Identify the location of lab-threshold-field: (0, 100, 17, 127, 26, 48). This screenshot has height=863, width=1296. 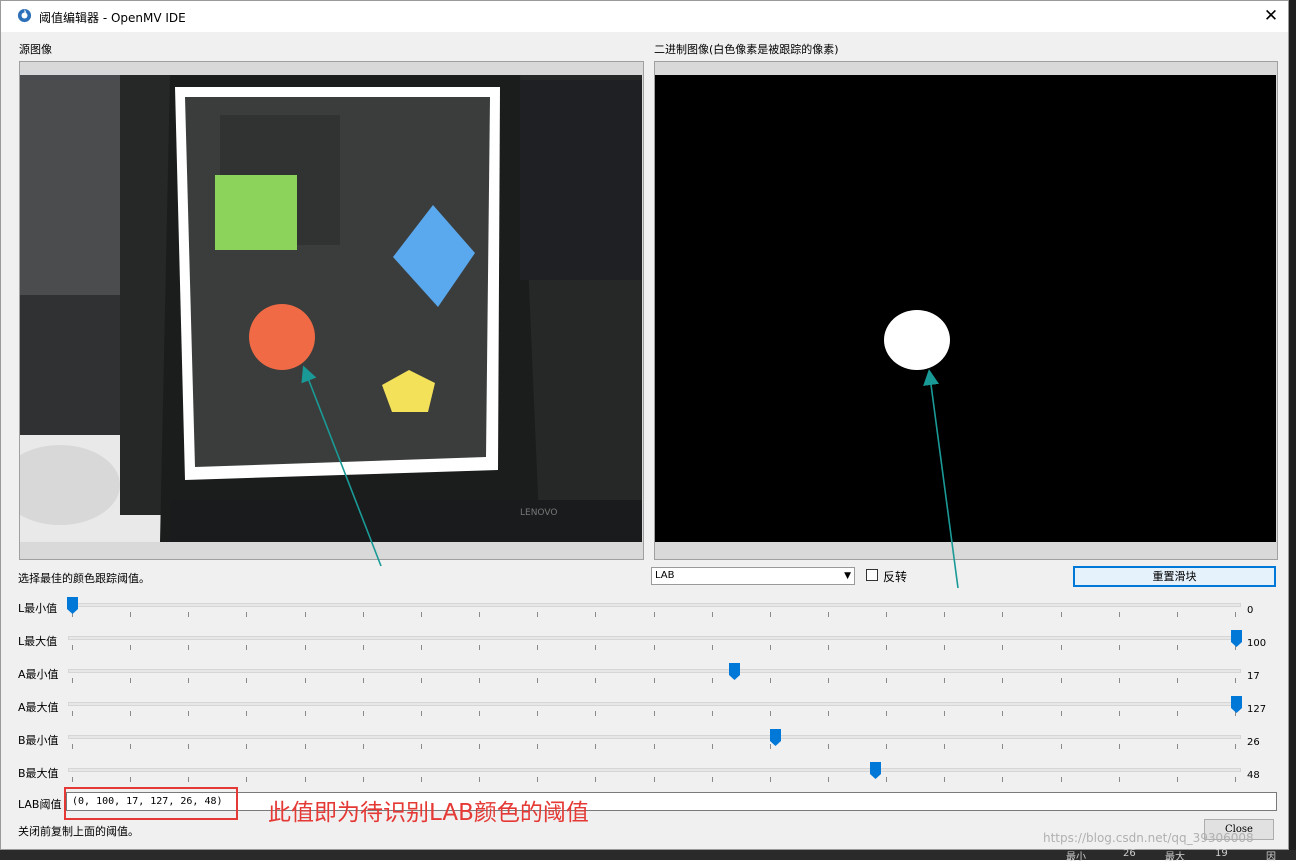
(671, 801).